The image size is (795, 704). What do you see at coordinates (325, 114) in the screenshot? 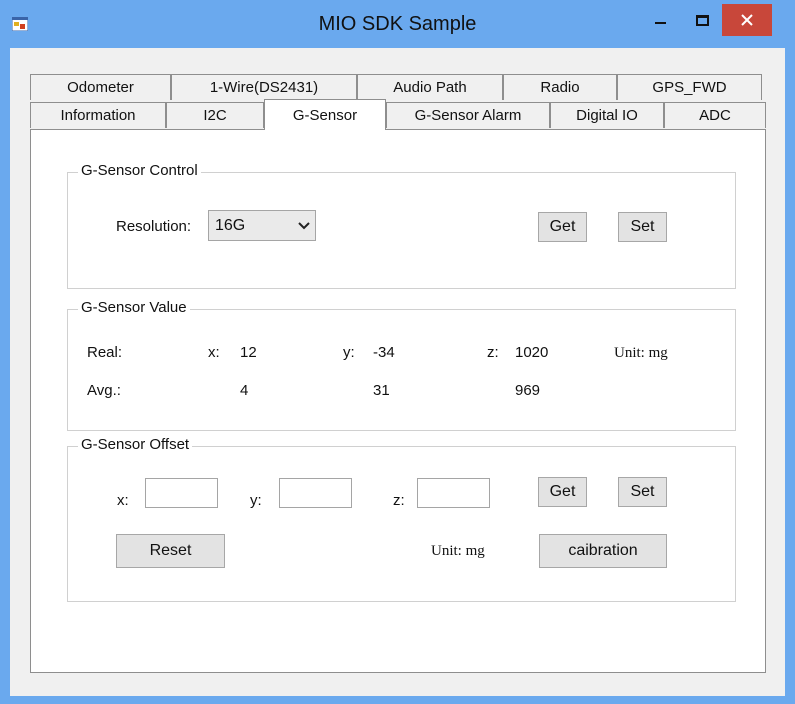
I see `tab-g-sensor: G-Sensor` at bounding box center [325, 114].